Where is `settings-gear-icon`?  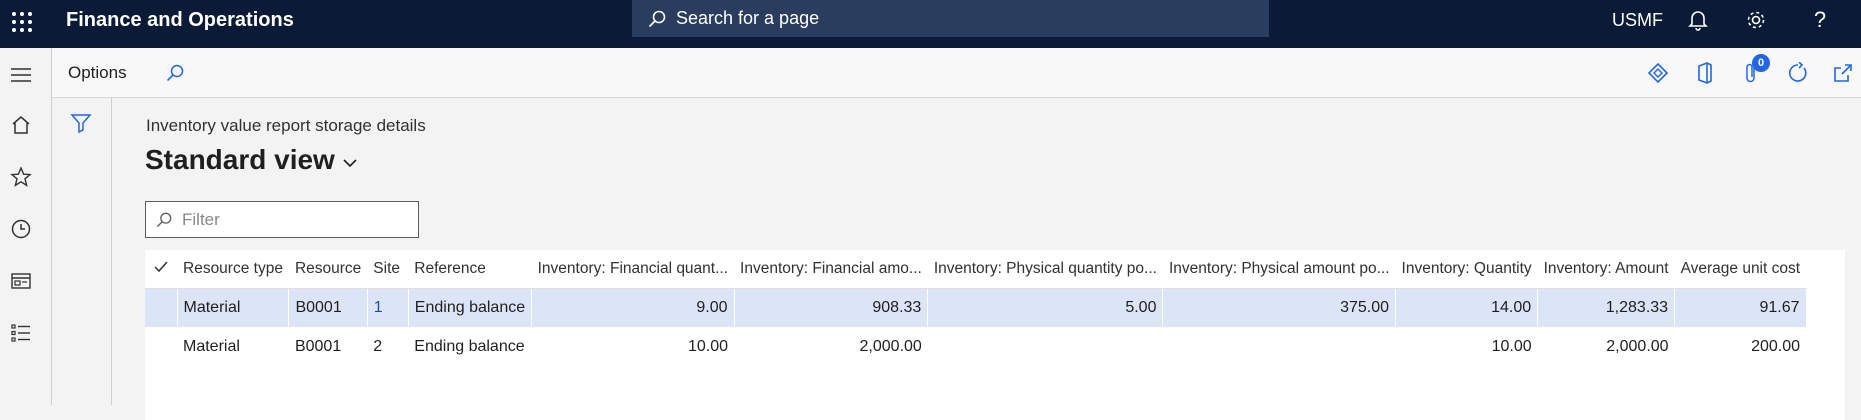
settings-gear-icon is located at coordinates (1756, 20).